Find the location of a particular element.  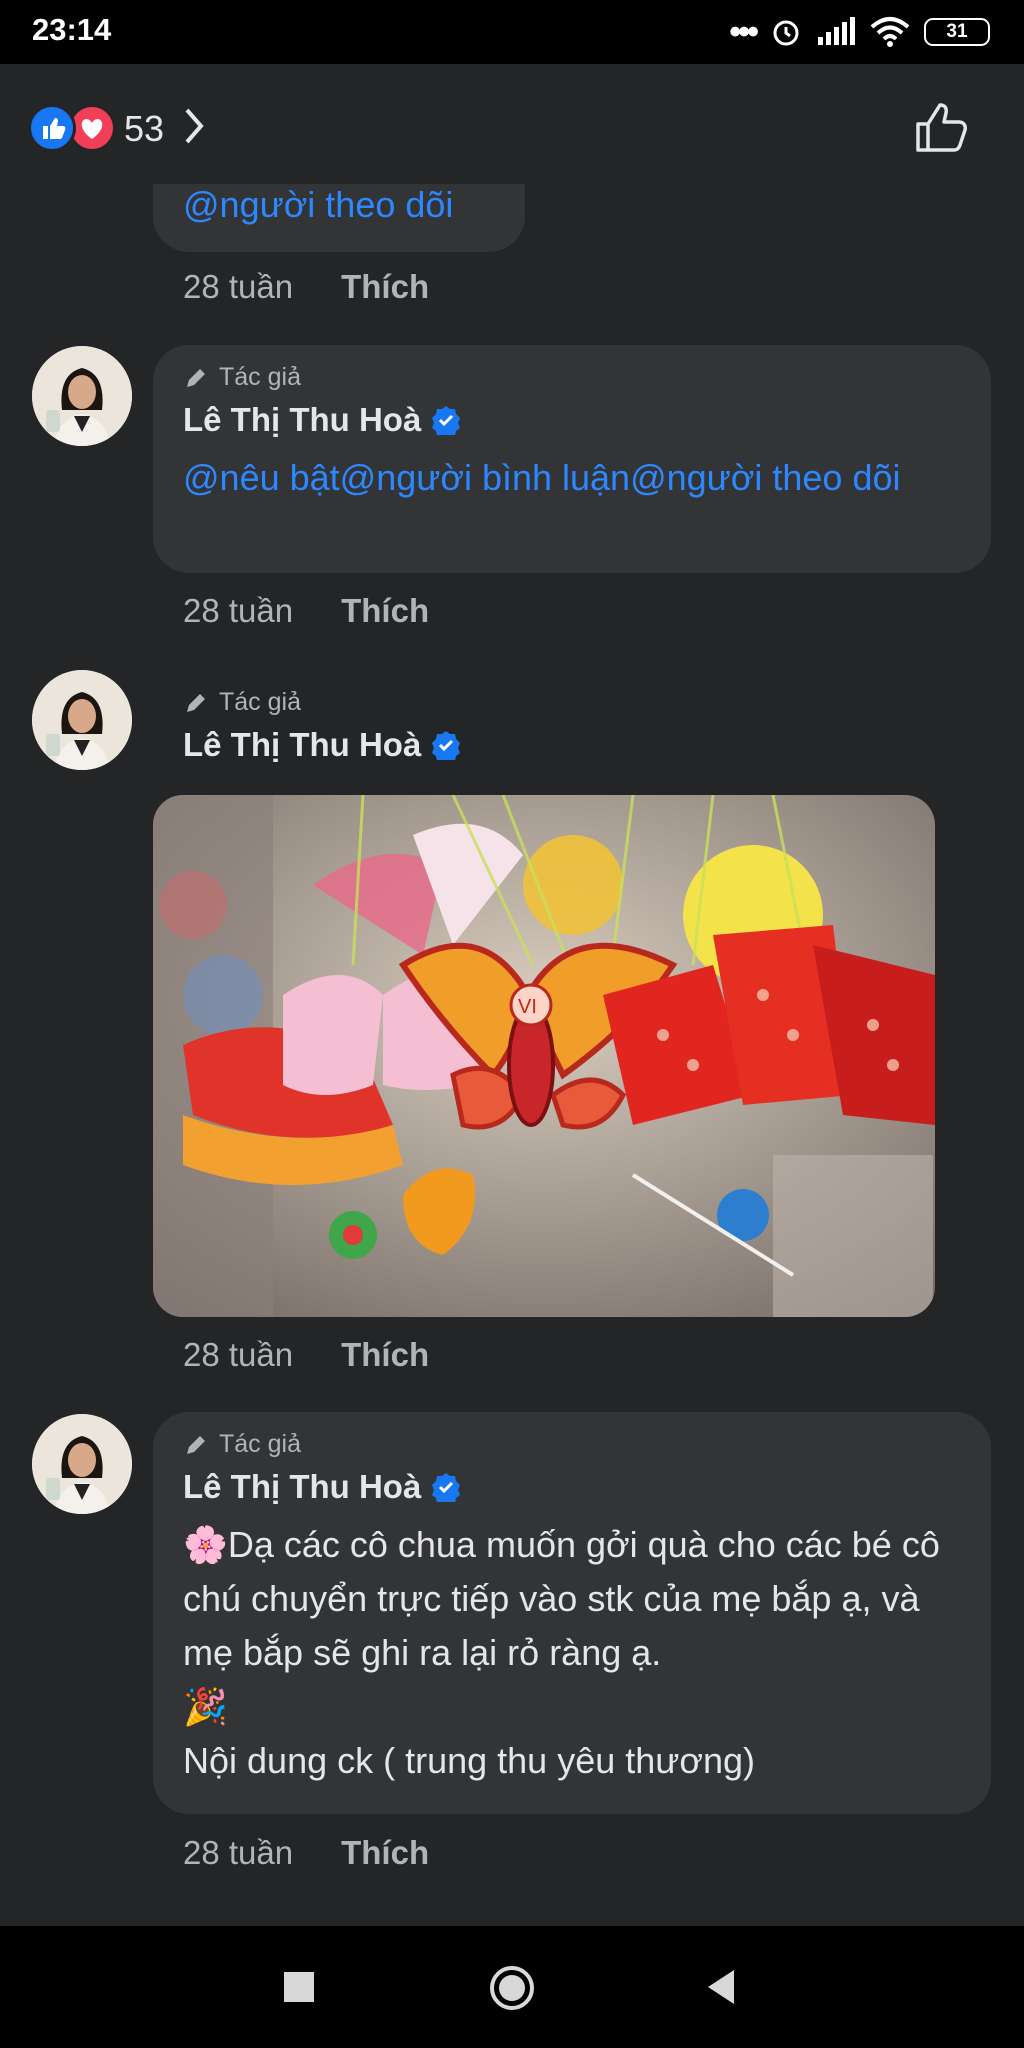

status-bar: 23:14 ••• 31 is located at coordinates (512, 32).